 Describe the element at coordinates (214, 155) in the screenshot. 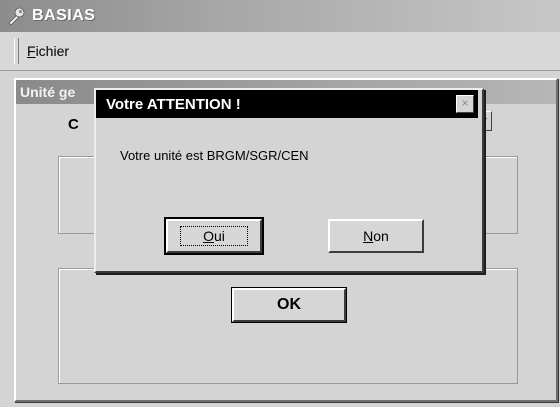

I see `dialog-message: Votre unité est BRGM/SGR/CEN` at that location.